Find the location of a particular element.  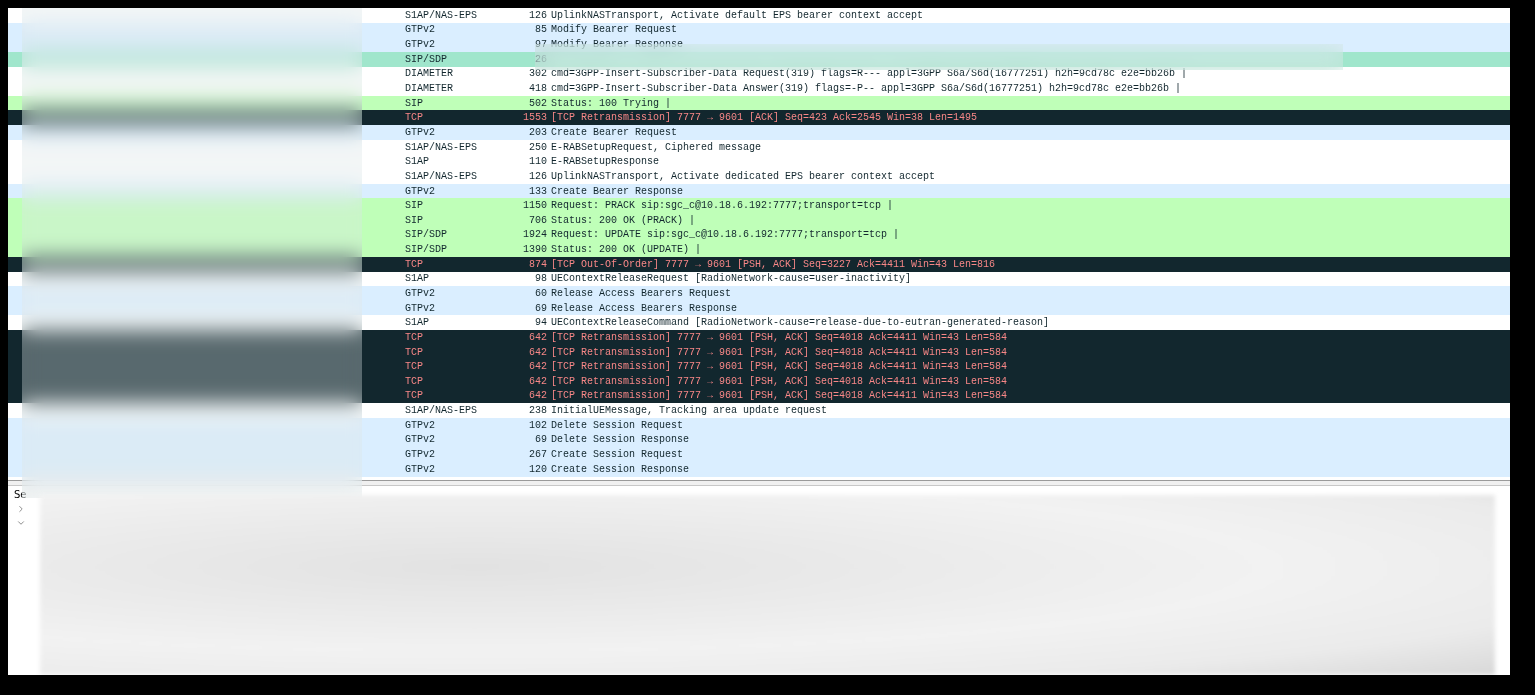

length-cell-text: 1390 is located at coordinates (534, 250).